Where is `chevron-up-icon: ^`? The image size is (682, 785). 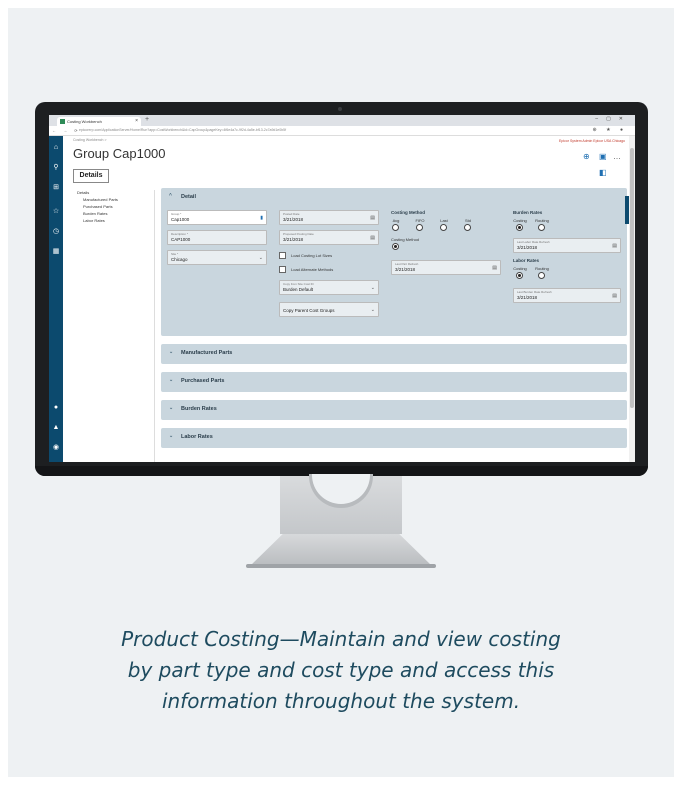 chevron-up-icon: ^ is located at coordinates (170, 196).